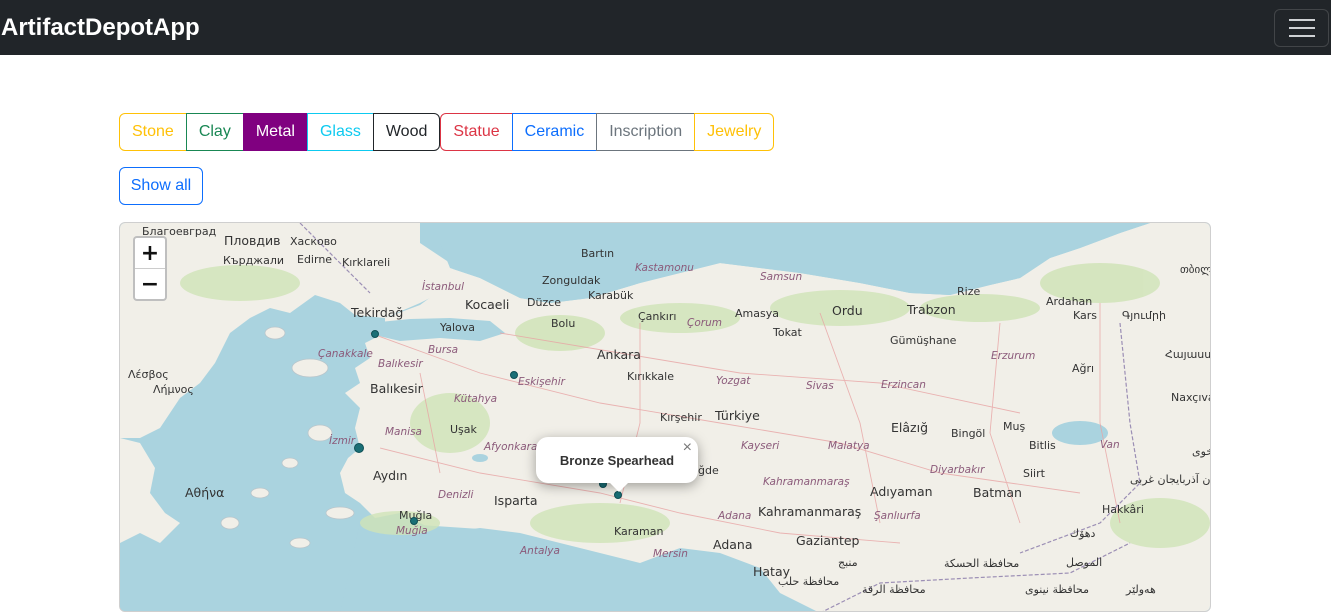 This screenshot has height=612, width=1331. What do you see at coordinates (969, 291) in the screenshot?
I see `map-label: Rize` at bounding box center [969, 291].